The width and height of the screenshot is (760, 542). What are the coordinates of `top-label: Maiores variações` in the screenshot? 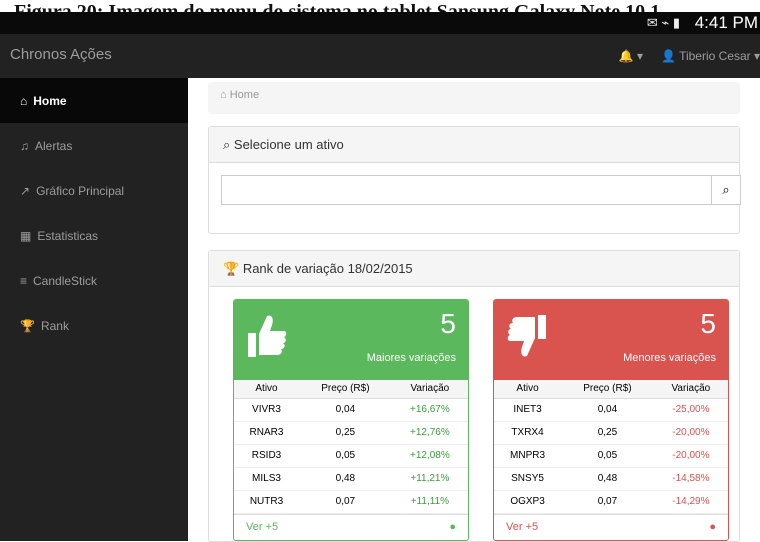 It's located at (411, 358).